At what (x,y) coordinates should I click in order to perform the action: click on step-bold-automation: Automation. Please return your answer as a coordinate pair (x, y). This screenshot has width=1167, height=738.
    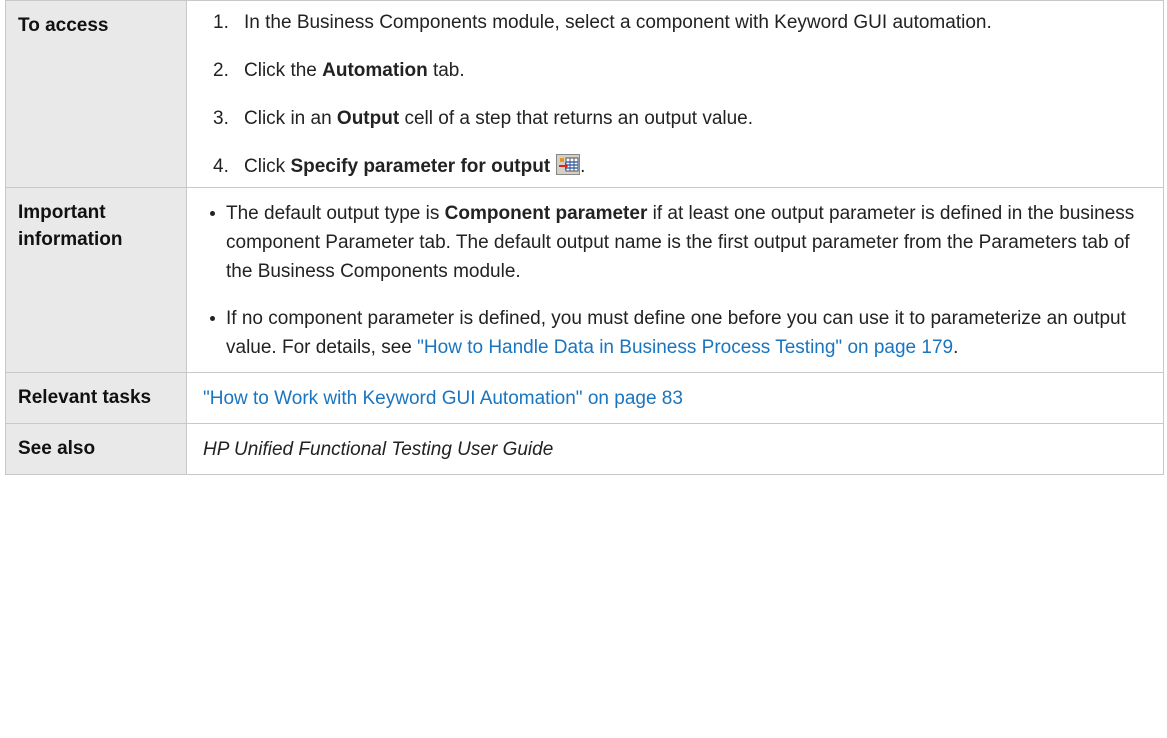
    Looking at the image, I should click on (375, 70).